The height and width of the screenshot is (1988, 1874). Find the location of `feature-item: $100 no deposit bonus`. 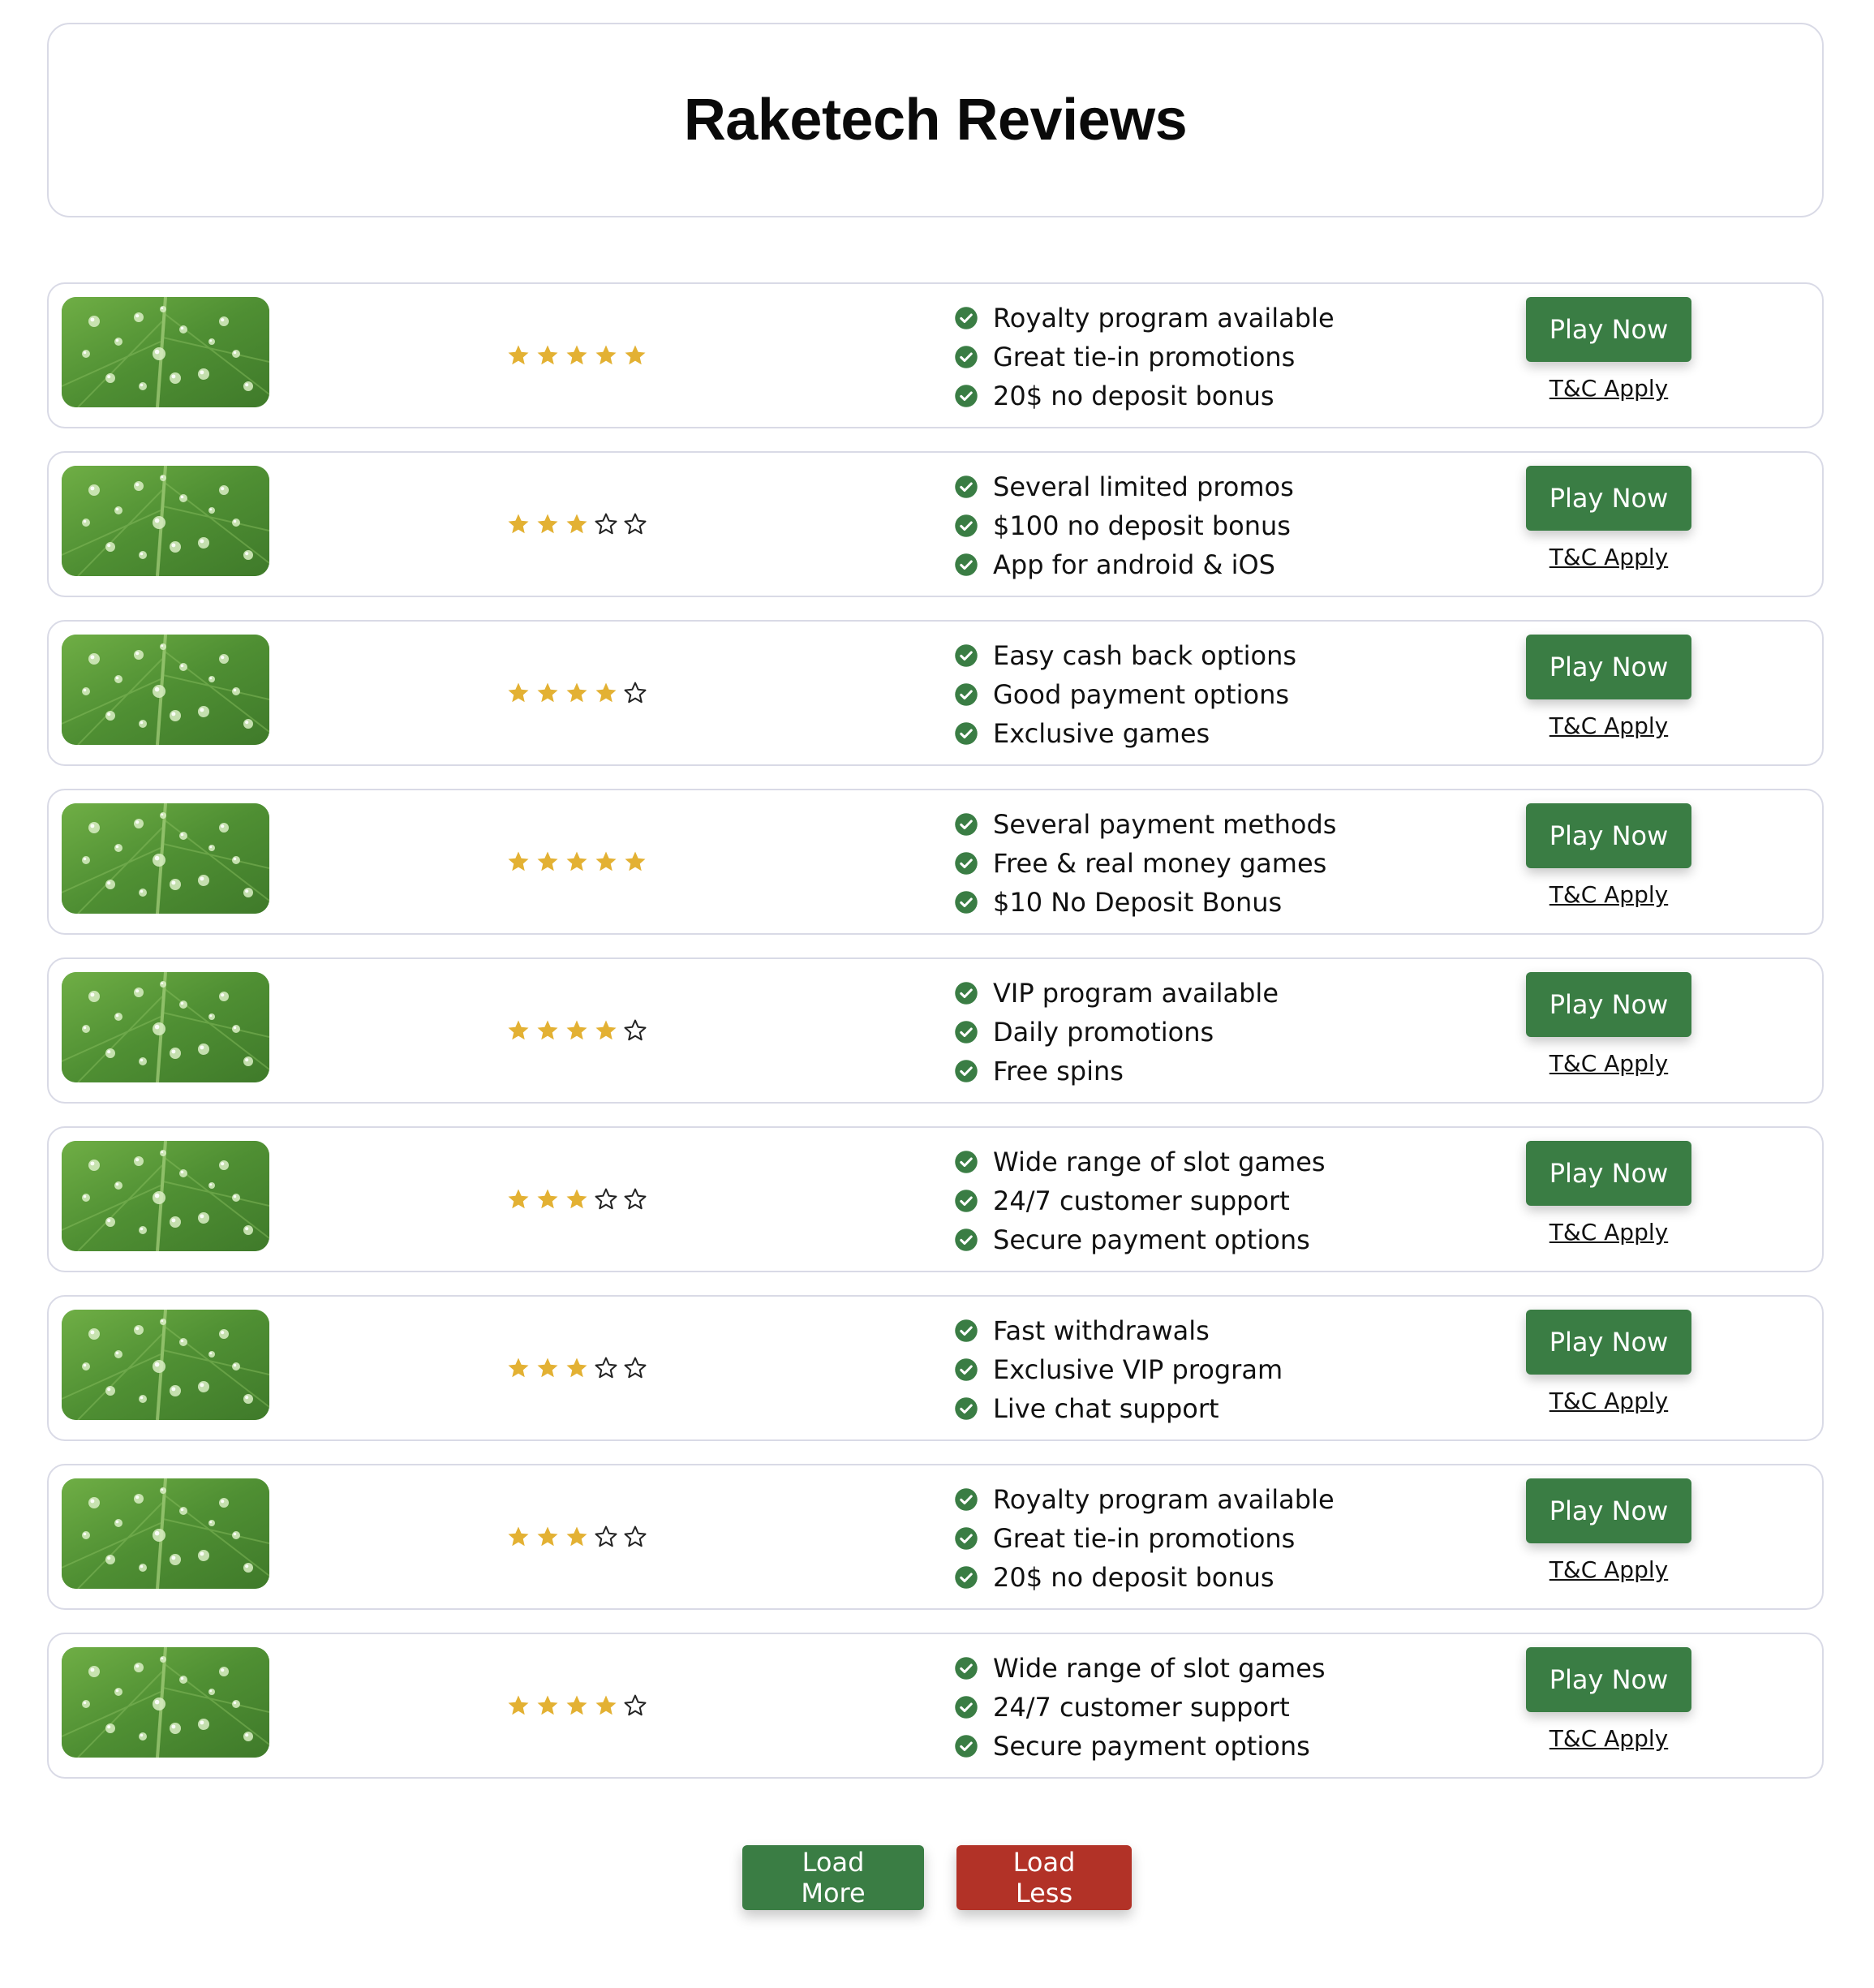

feature-item: $100 no deposit bonus is located at coordinates (1124, 525).